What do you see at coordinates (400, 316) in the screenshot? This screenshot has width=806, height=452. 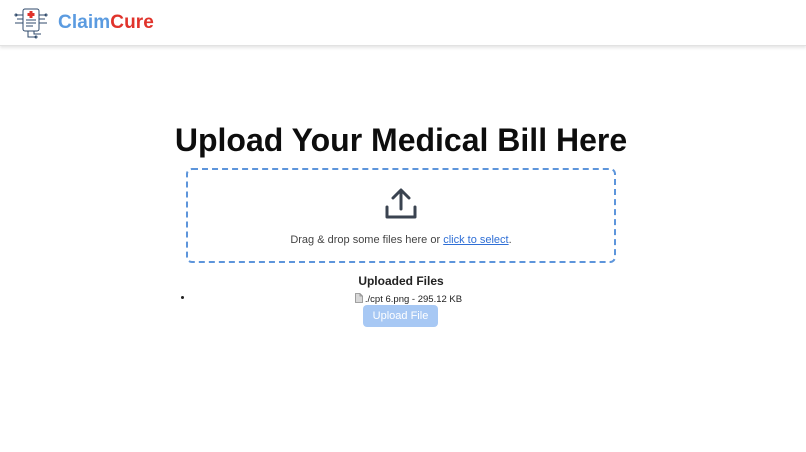 I see `upload-file-button: Upload File` at bounding box center [400, 316].